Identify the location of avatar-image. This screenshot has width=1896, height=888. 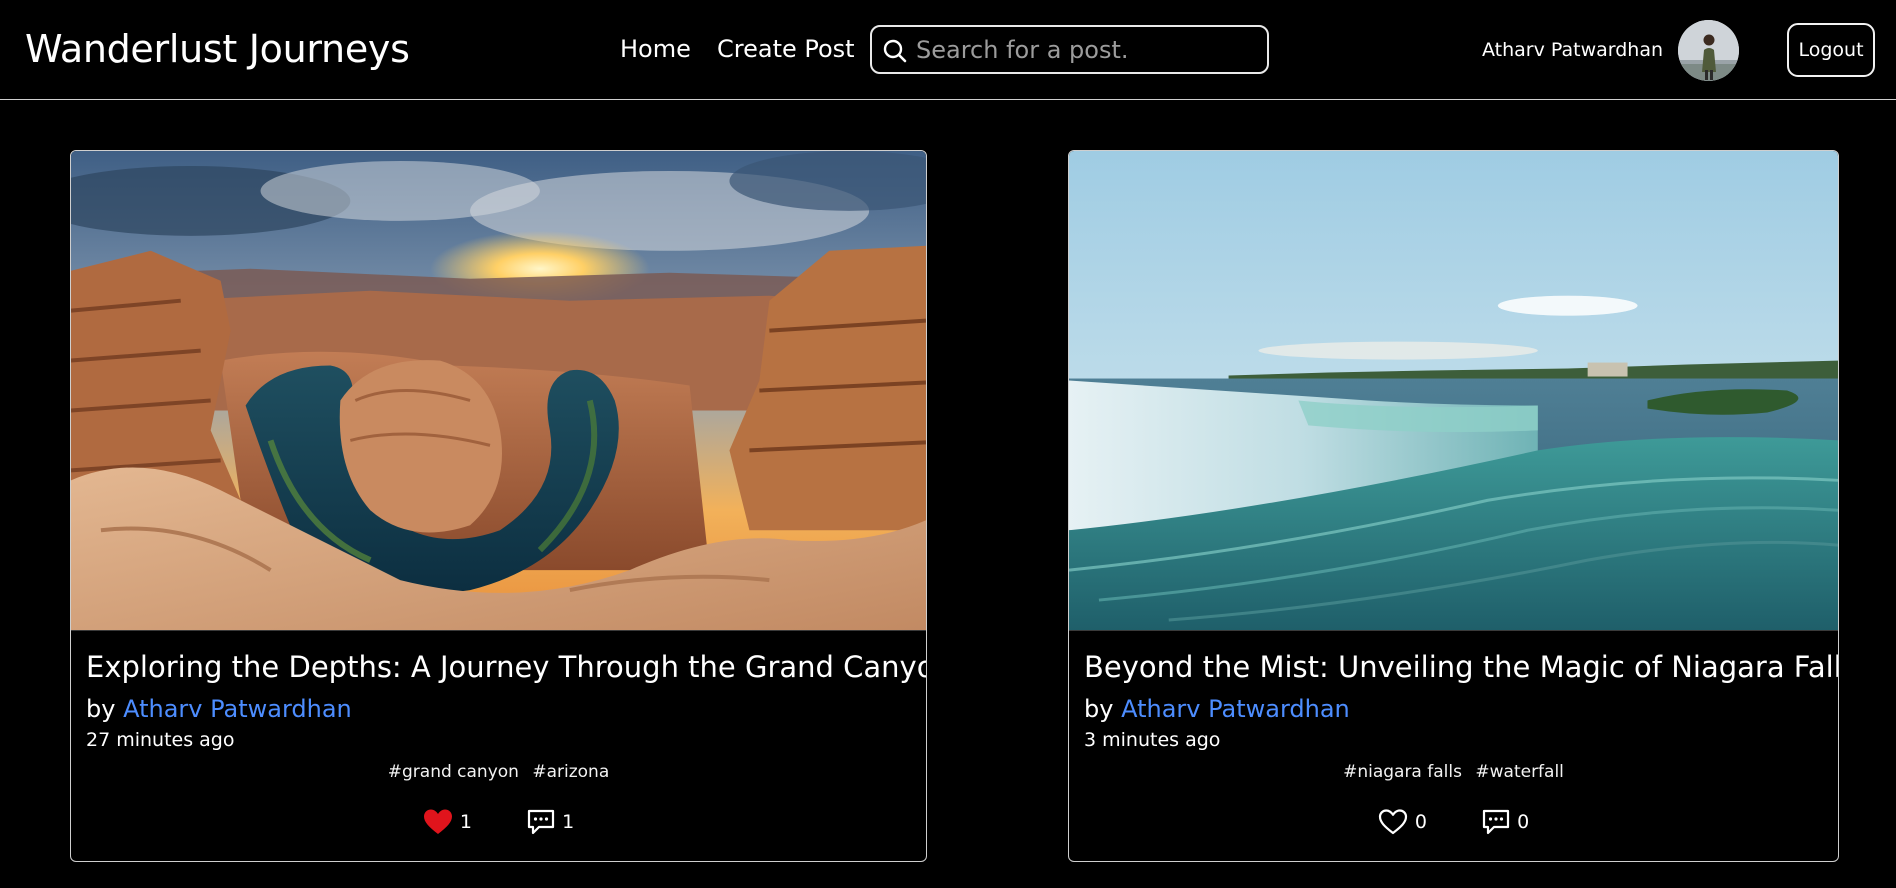
(1708, 50).